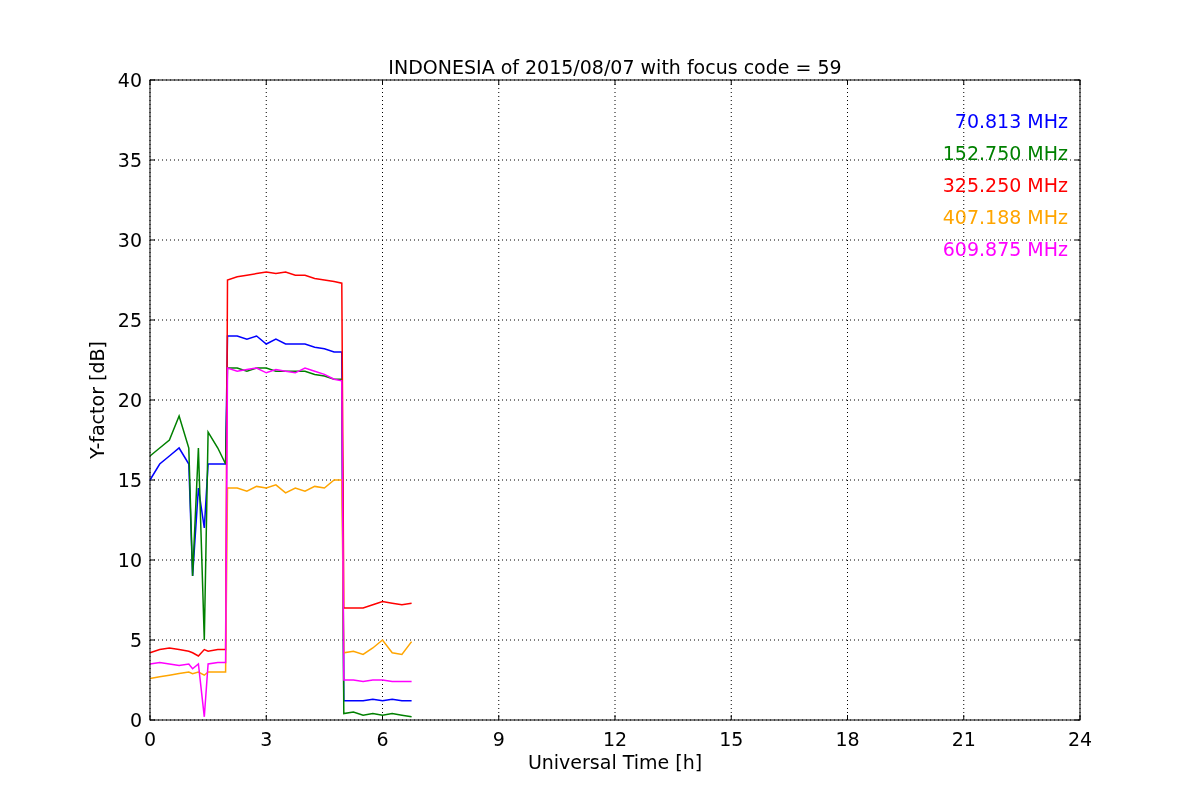 This screenshot has width=1200, height=800. Describe the element at coordinates (498, 739) in the screenshot. I see `tick-label: 9` at that location.